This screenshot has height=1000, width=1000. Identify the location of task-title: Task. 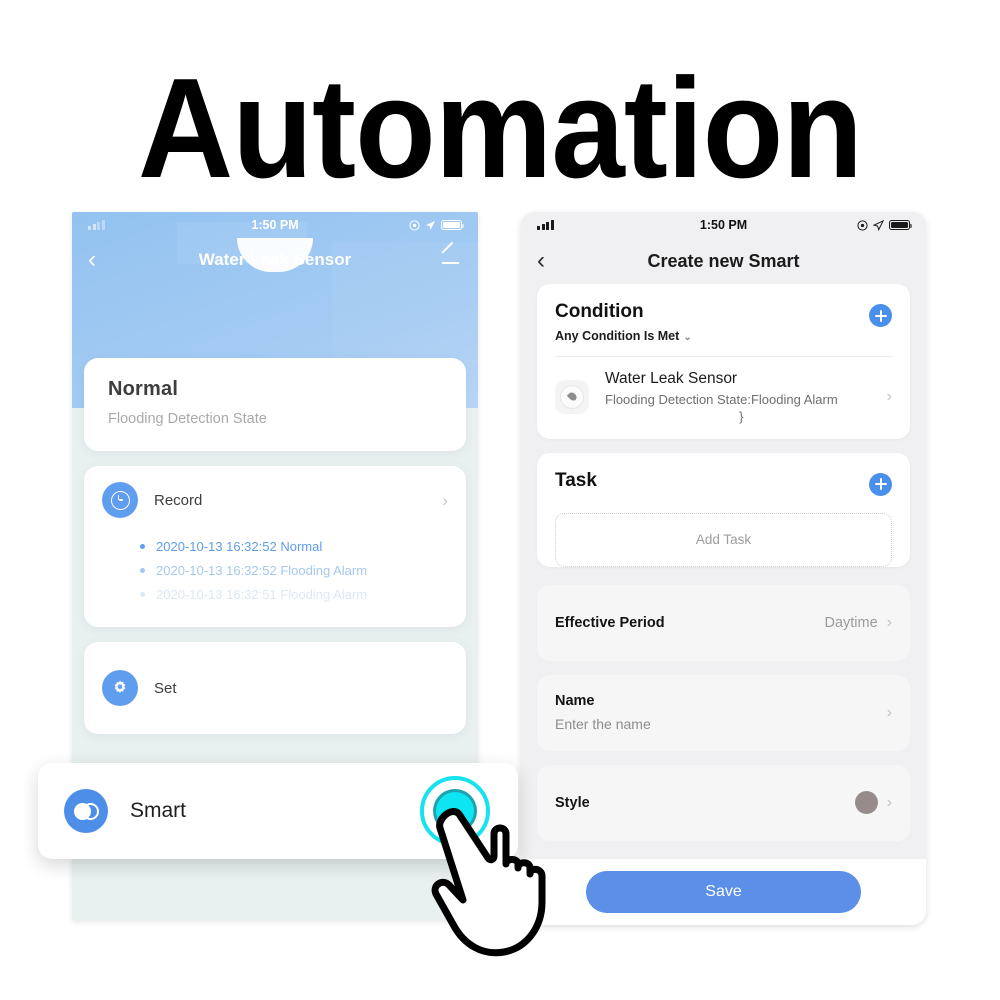
(576, 480).